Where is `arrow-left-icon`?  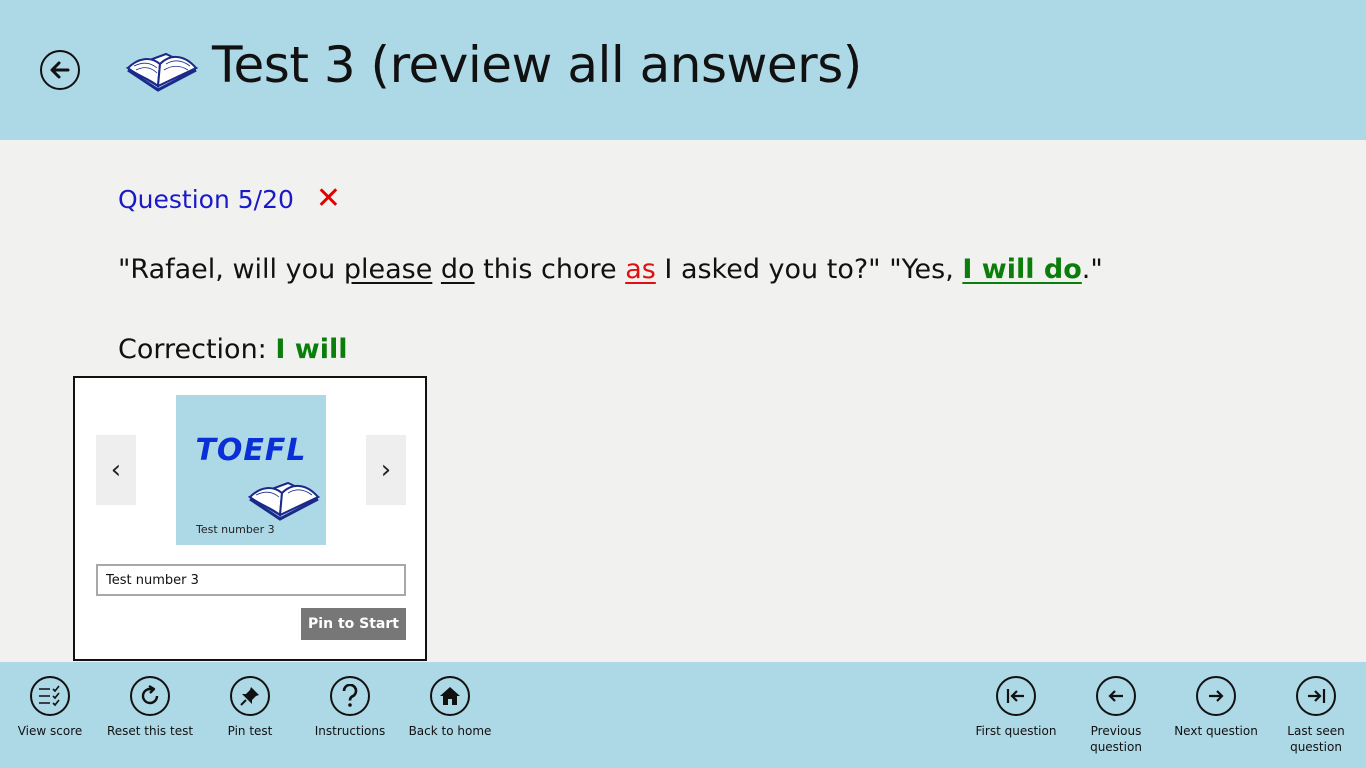 arrow-left-icon is located at coordinates (60, 70).